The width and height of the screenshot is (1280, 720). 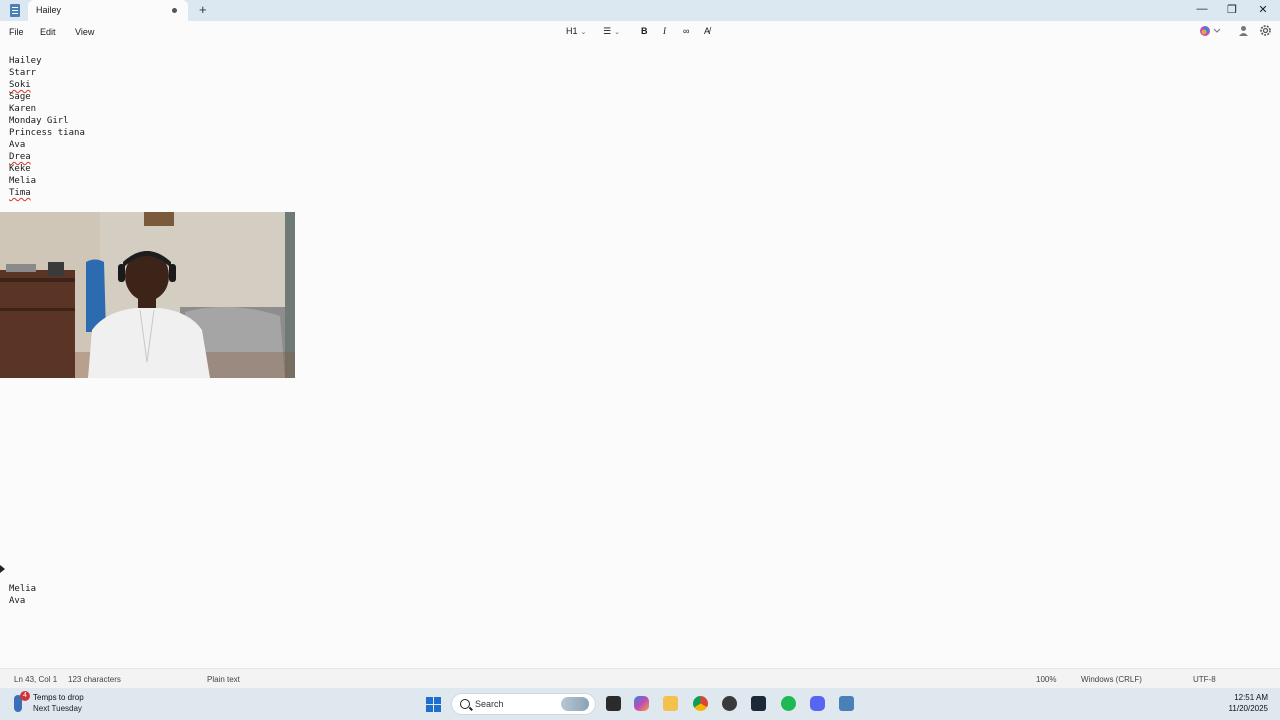 I want to click on settings-button, so click(x=1265, y=31).